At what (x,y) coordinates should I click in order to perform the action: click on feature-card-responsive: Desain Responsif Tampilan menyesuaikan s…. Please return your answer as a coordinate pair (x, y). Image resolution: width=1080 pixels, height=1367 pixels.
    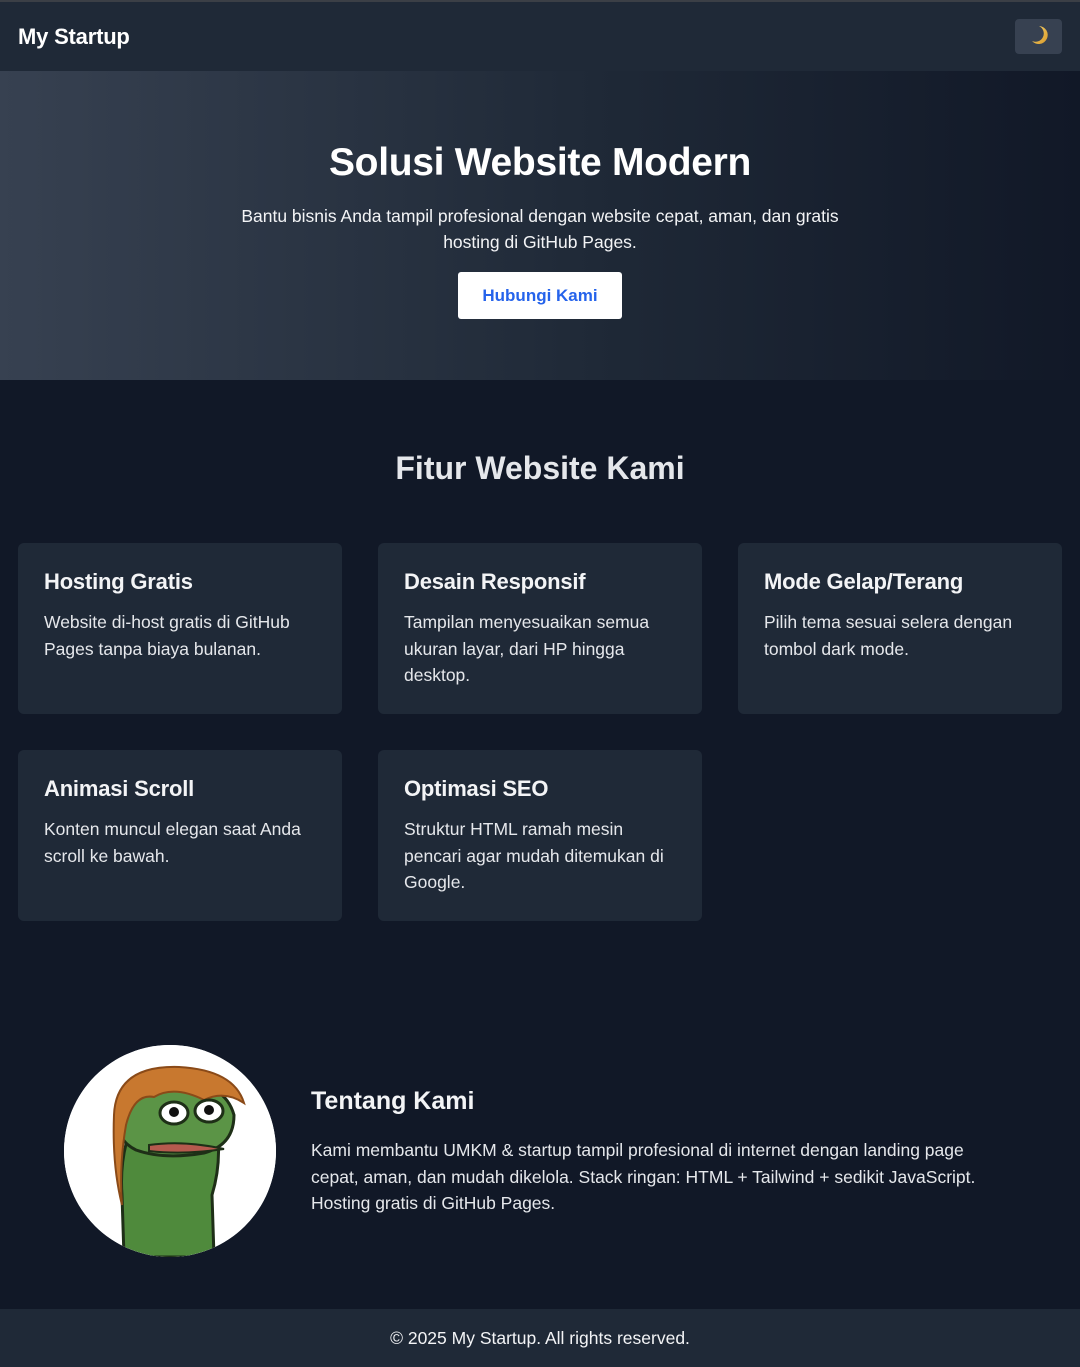
    Looking at the image, I should click on (540, 628).